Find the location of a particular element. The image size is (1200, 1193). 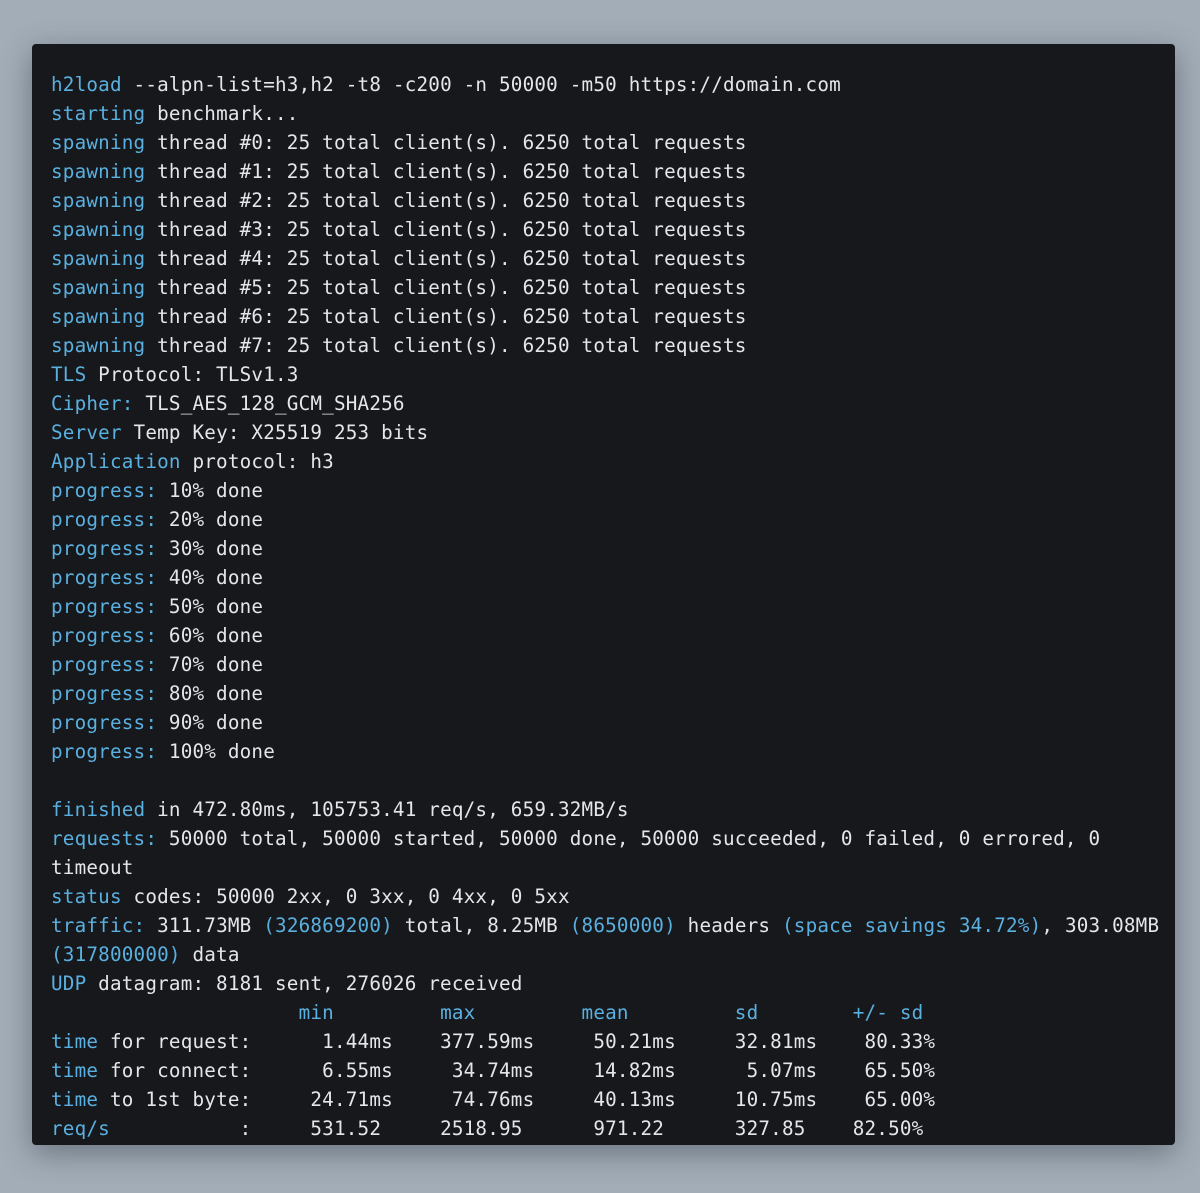

row-keyword: req/s is located at coordinates (80, 1128).